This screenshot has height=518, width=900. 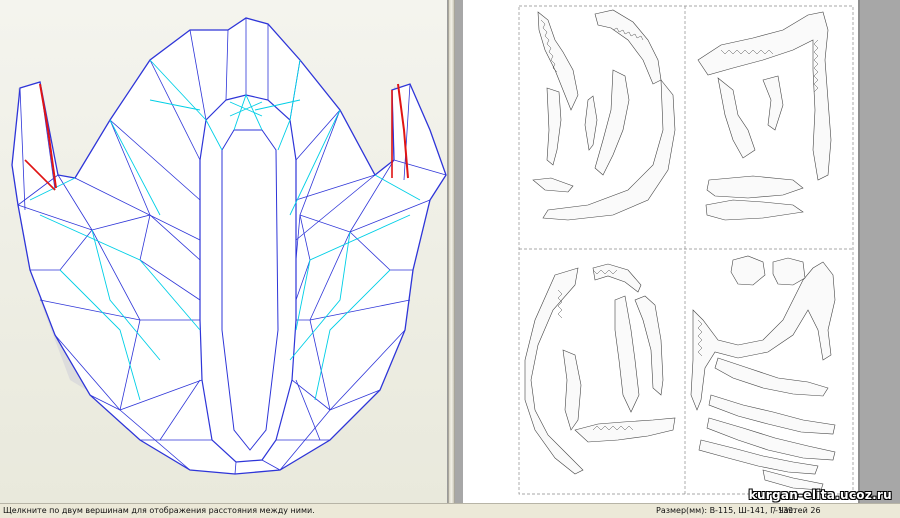 I want to click on status-part-count: / Частей 26, so click(x=797, y=510).